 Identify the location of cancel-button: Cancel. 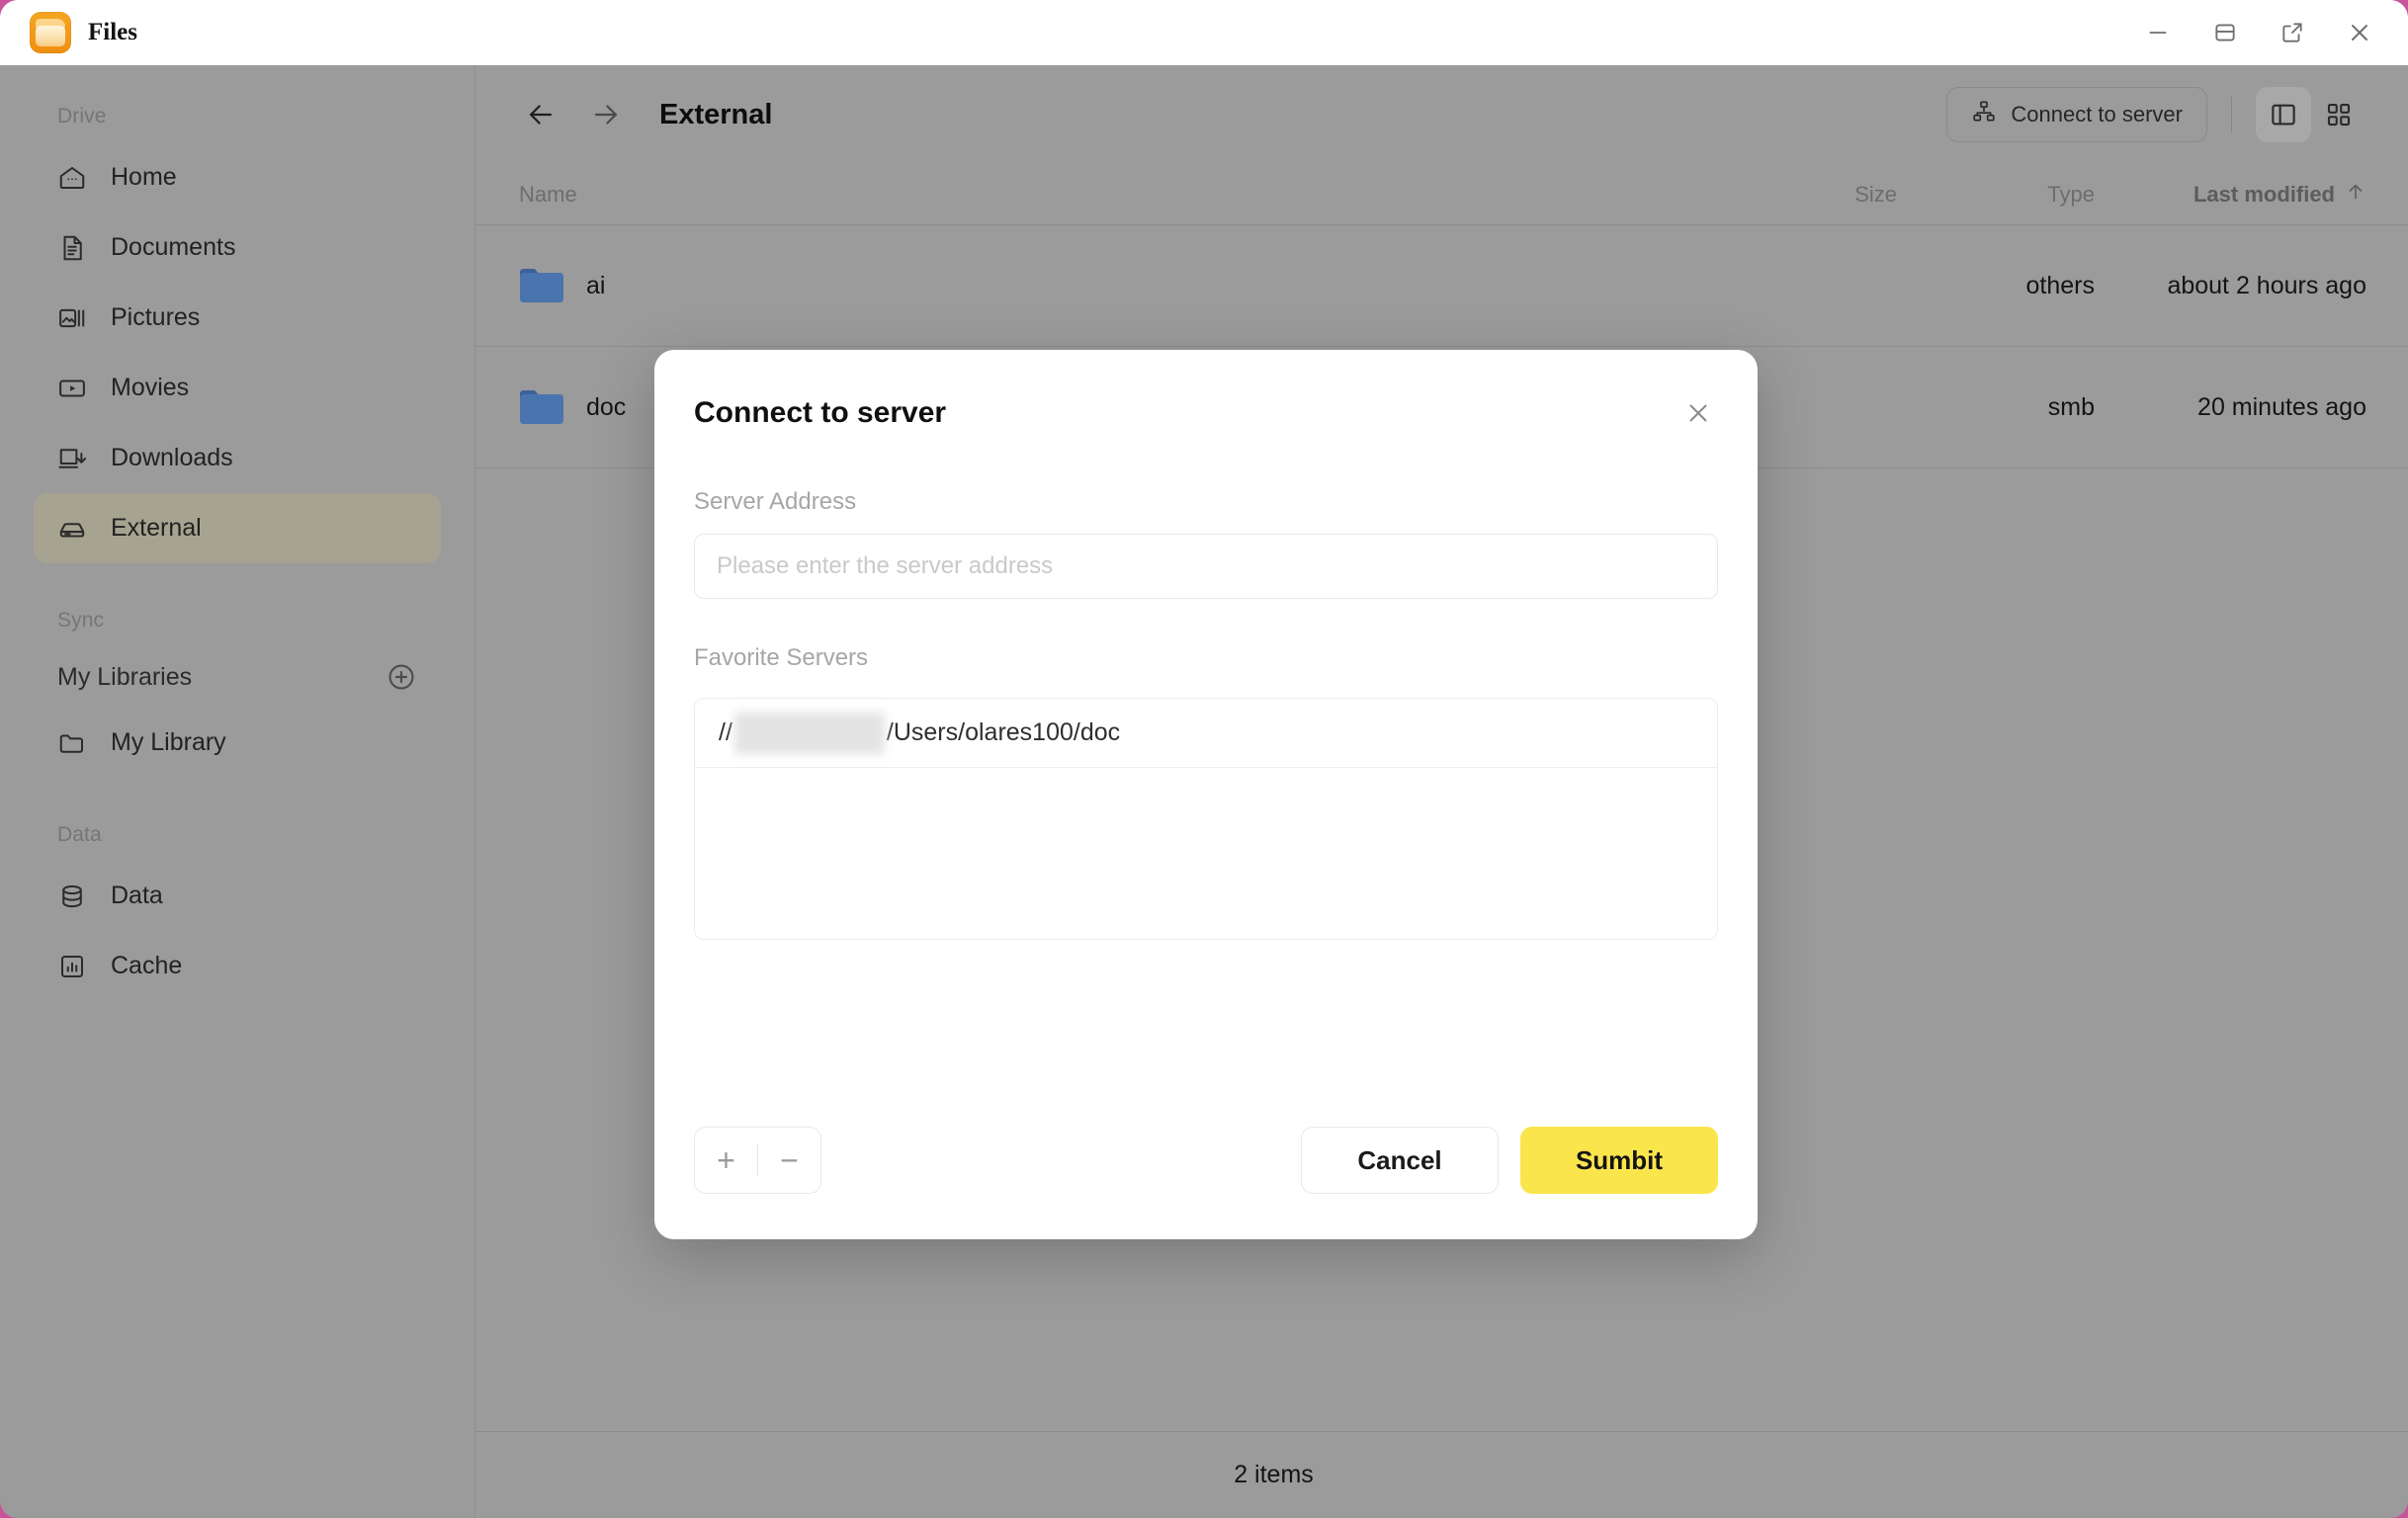
(1400, 1160).